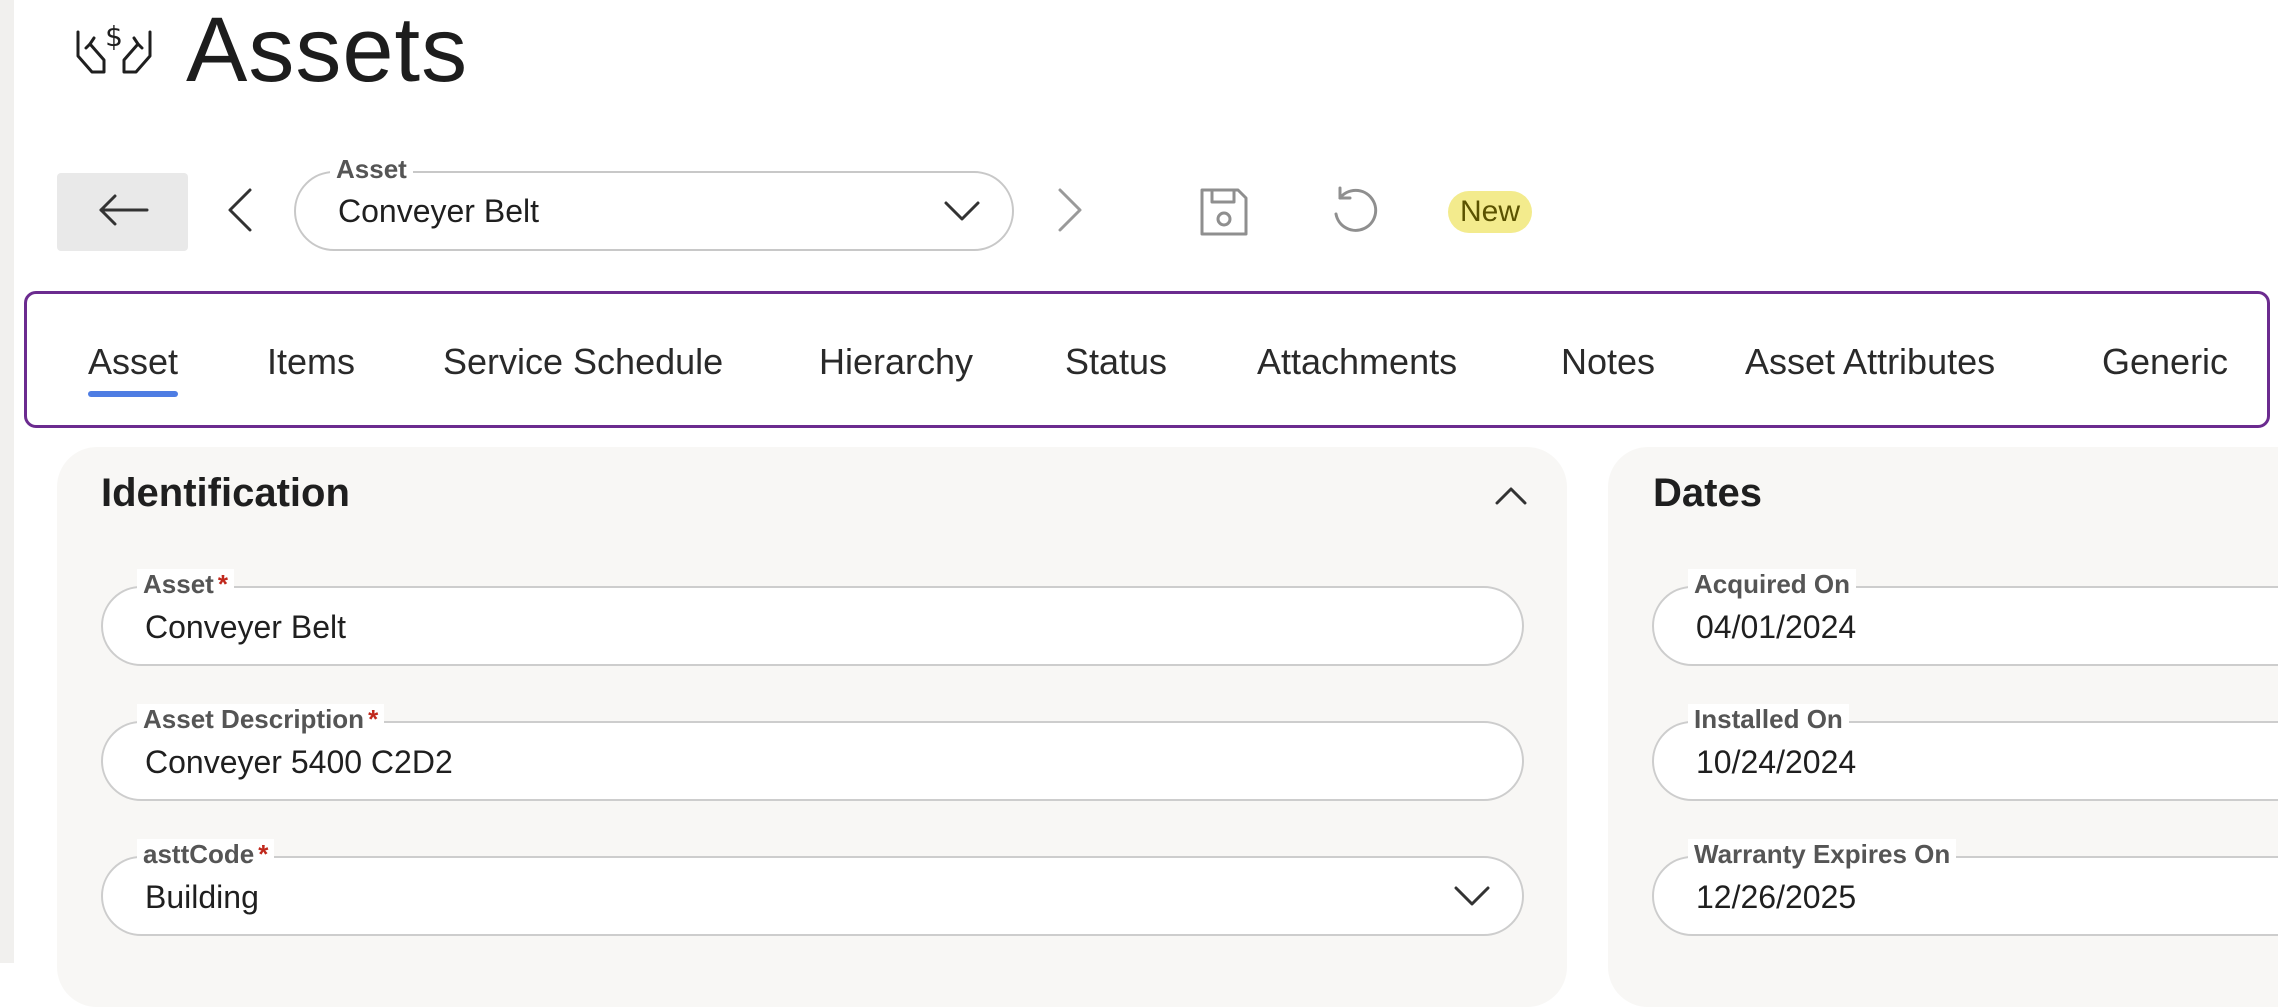  I want to click on previous-record-button, so click(240, 212).